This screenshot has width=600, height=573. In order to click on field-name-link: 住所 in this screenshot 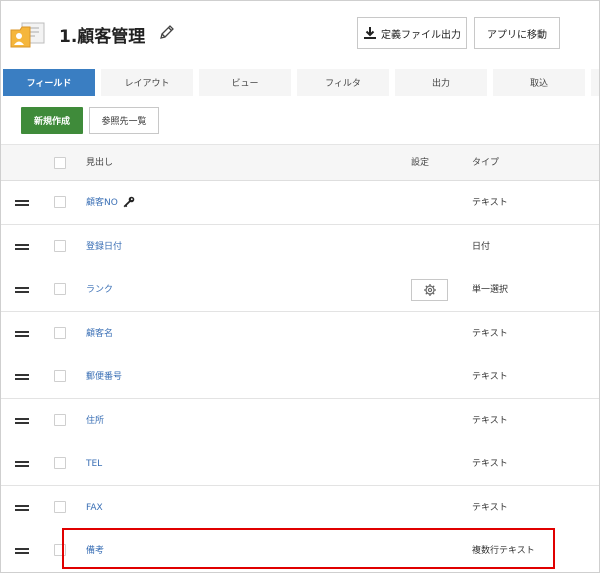, I will do `click(95, 421)`.